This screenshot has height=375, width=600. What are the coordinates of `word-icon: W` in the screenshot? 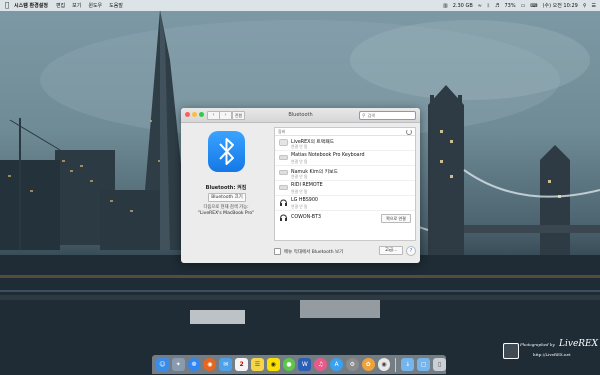 It's located at (305, 364).